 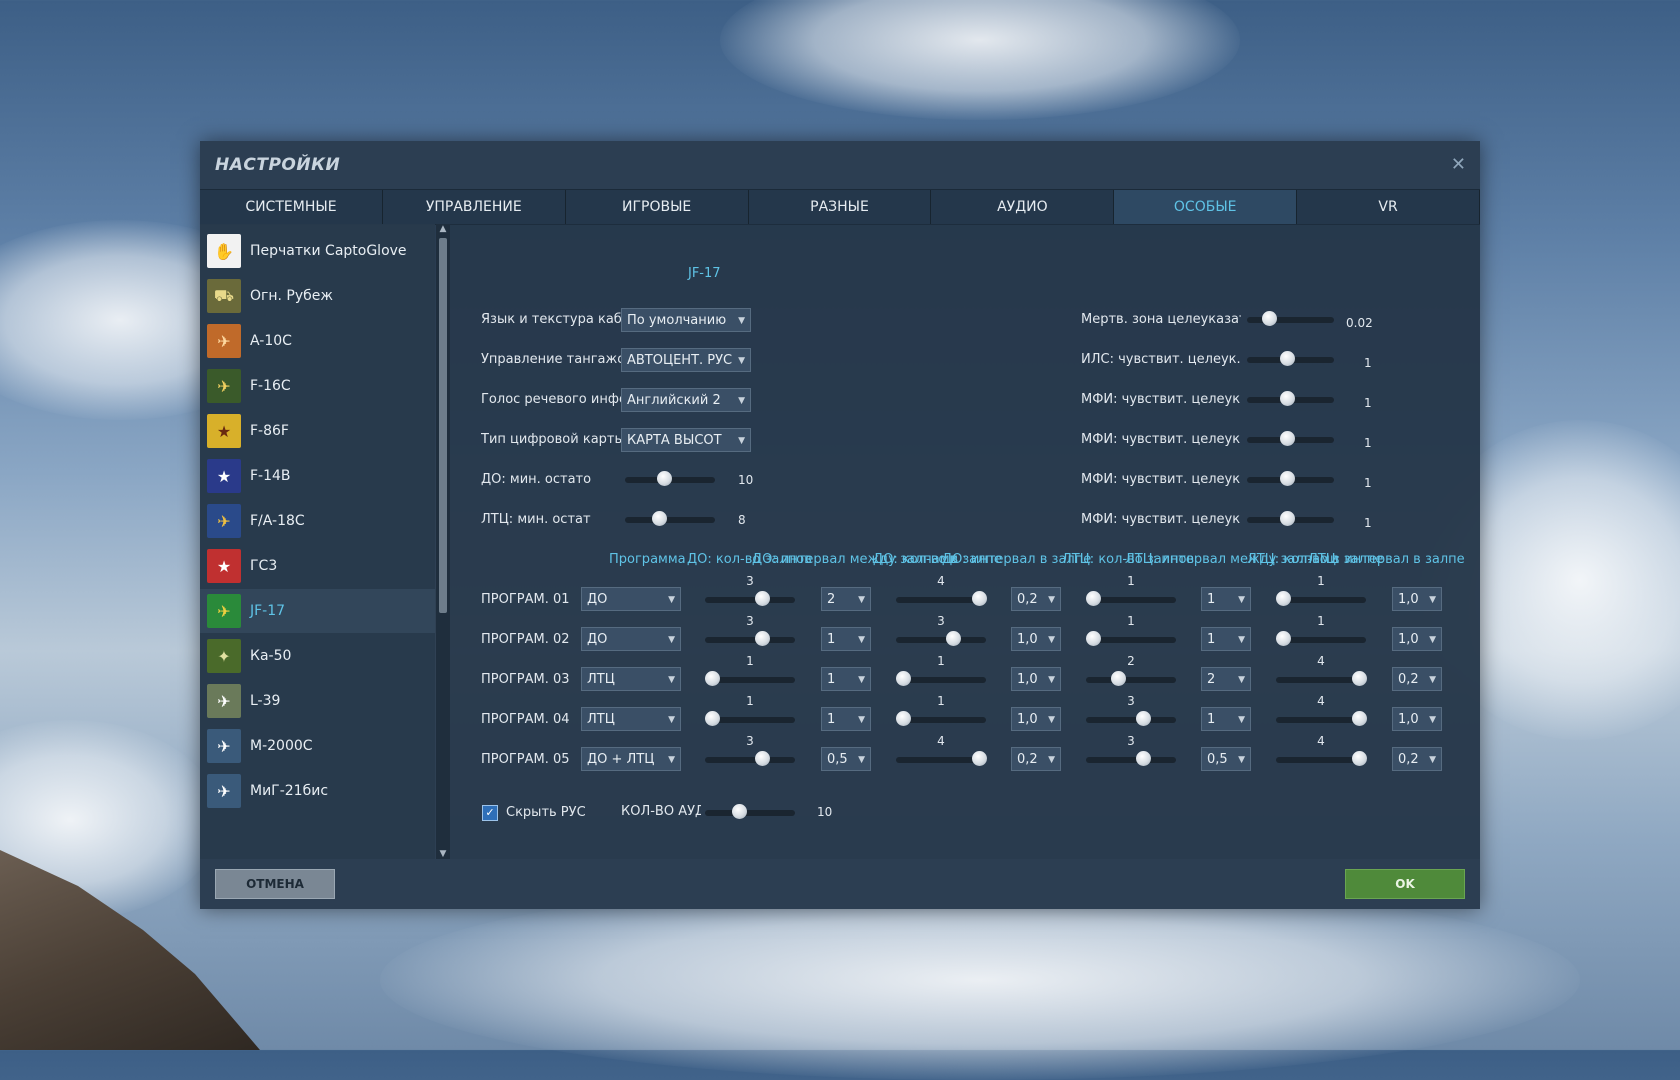 What do you see at coordinates (1023, 207) in the screenshot?
I see `tab-5: АУДИО` at bounding box center [1023, 207].